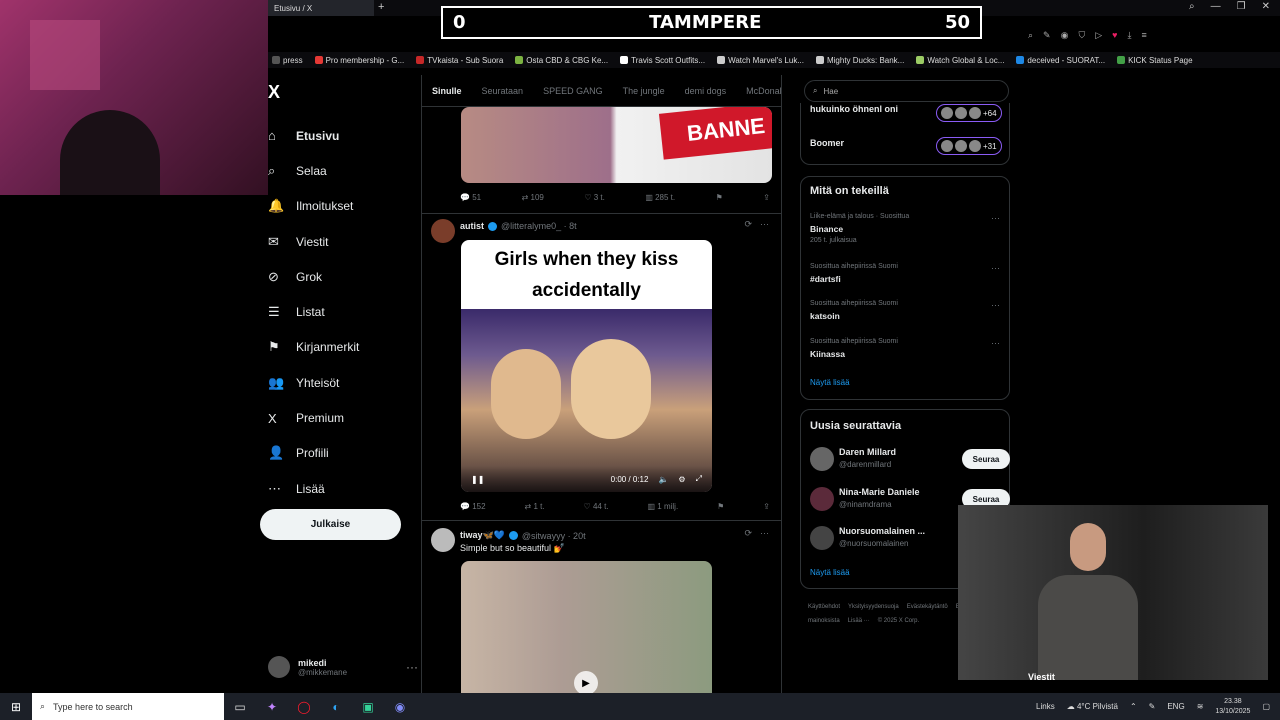  I want to click on fullscreen-icon: ⤢, so click(699, 479).